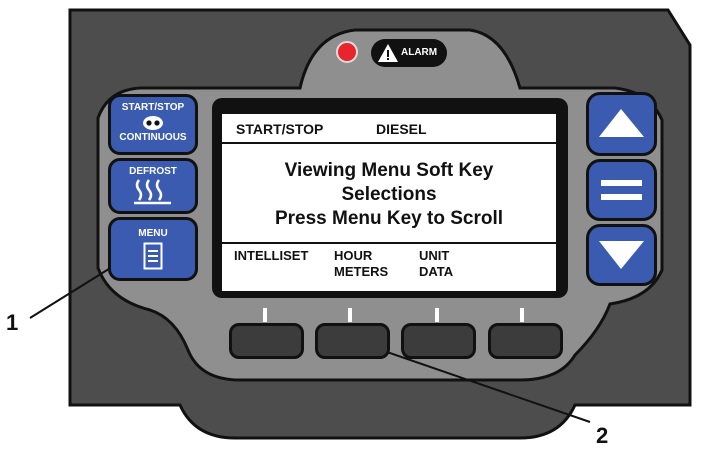  What do you see at coordinates (434, 255) in the screenshot?
I see `softkey-label-3: UNIT` at bounding box center [434, 255].